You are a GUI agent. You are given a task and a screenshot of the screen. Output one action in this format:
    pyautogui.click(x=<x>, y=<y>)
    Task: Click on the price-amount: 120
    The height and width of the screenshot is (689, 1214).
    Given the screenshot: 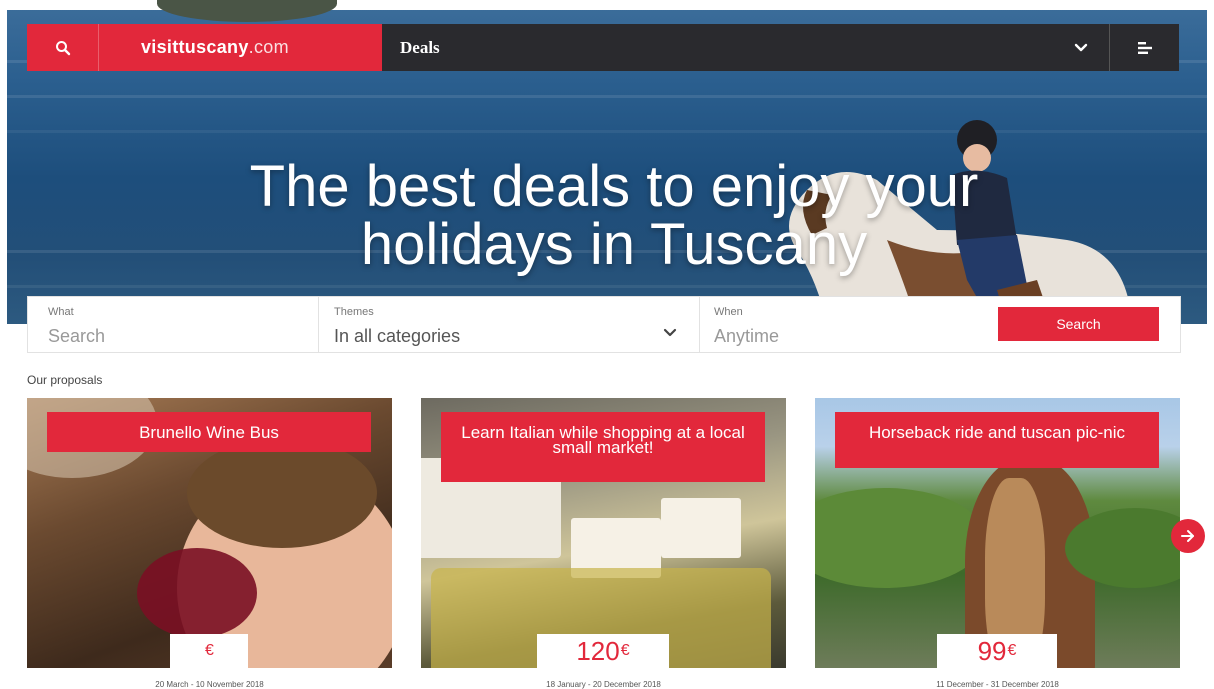 What is the action you would take?
    pyautogui.click(x=598, y=650)
    